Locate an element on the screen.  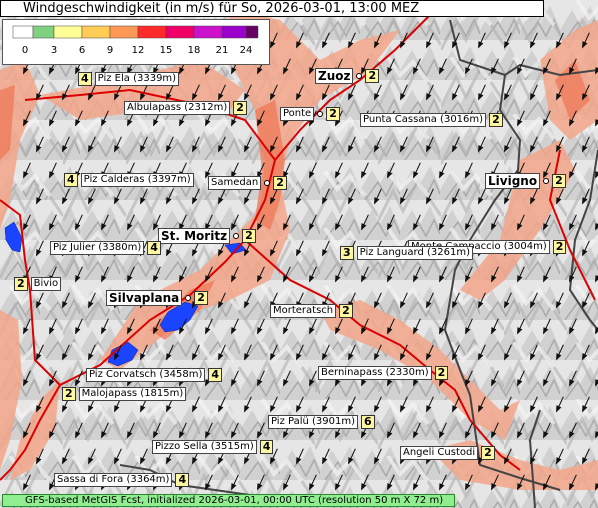
place-label: Piz Corvatsch (3458m) 4 is located at coordinates (154, 375).